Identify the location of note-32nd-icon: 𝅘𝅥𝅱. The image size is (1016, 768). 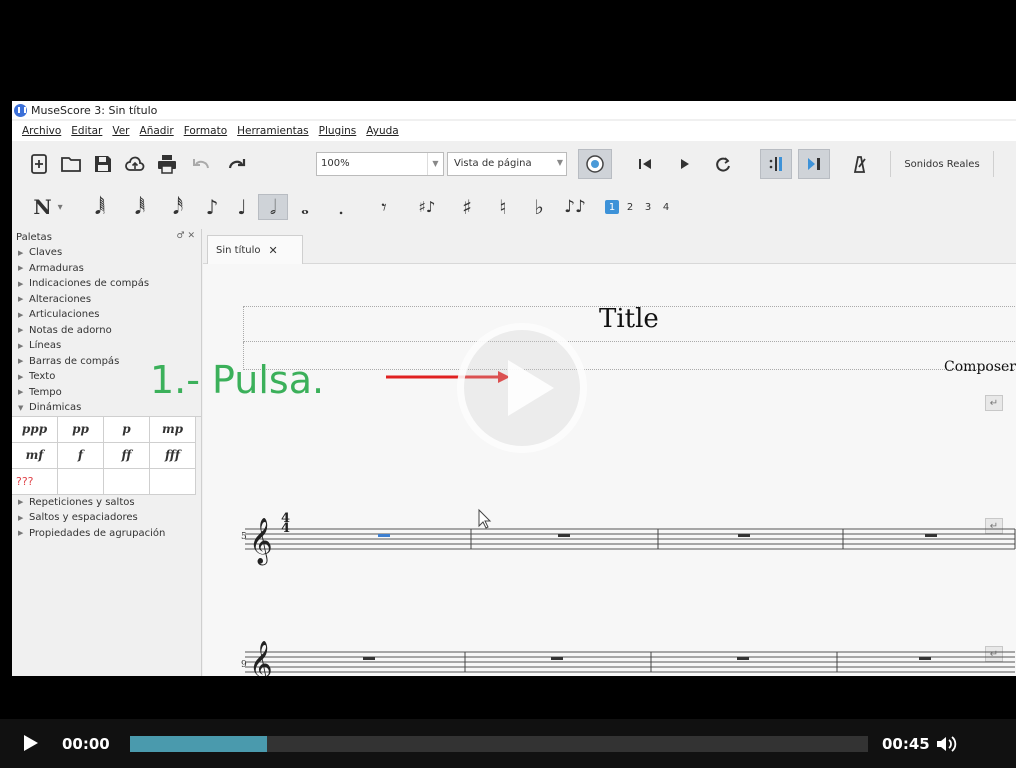
(140, 207).